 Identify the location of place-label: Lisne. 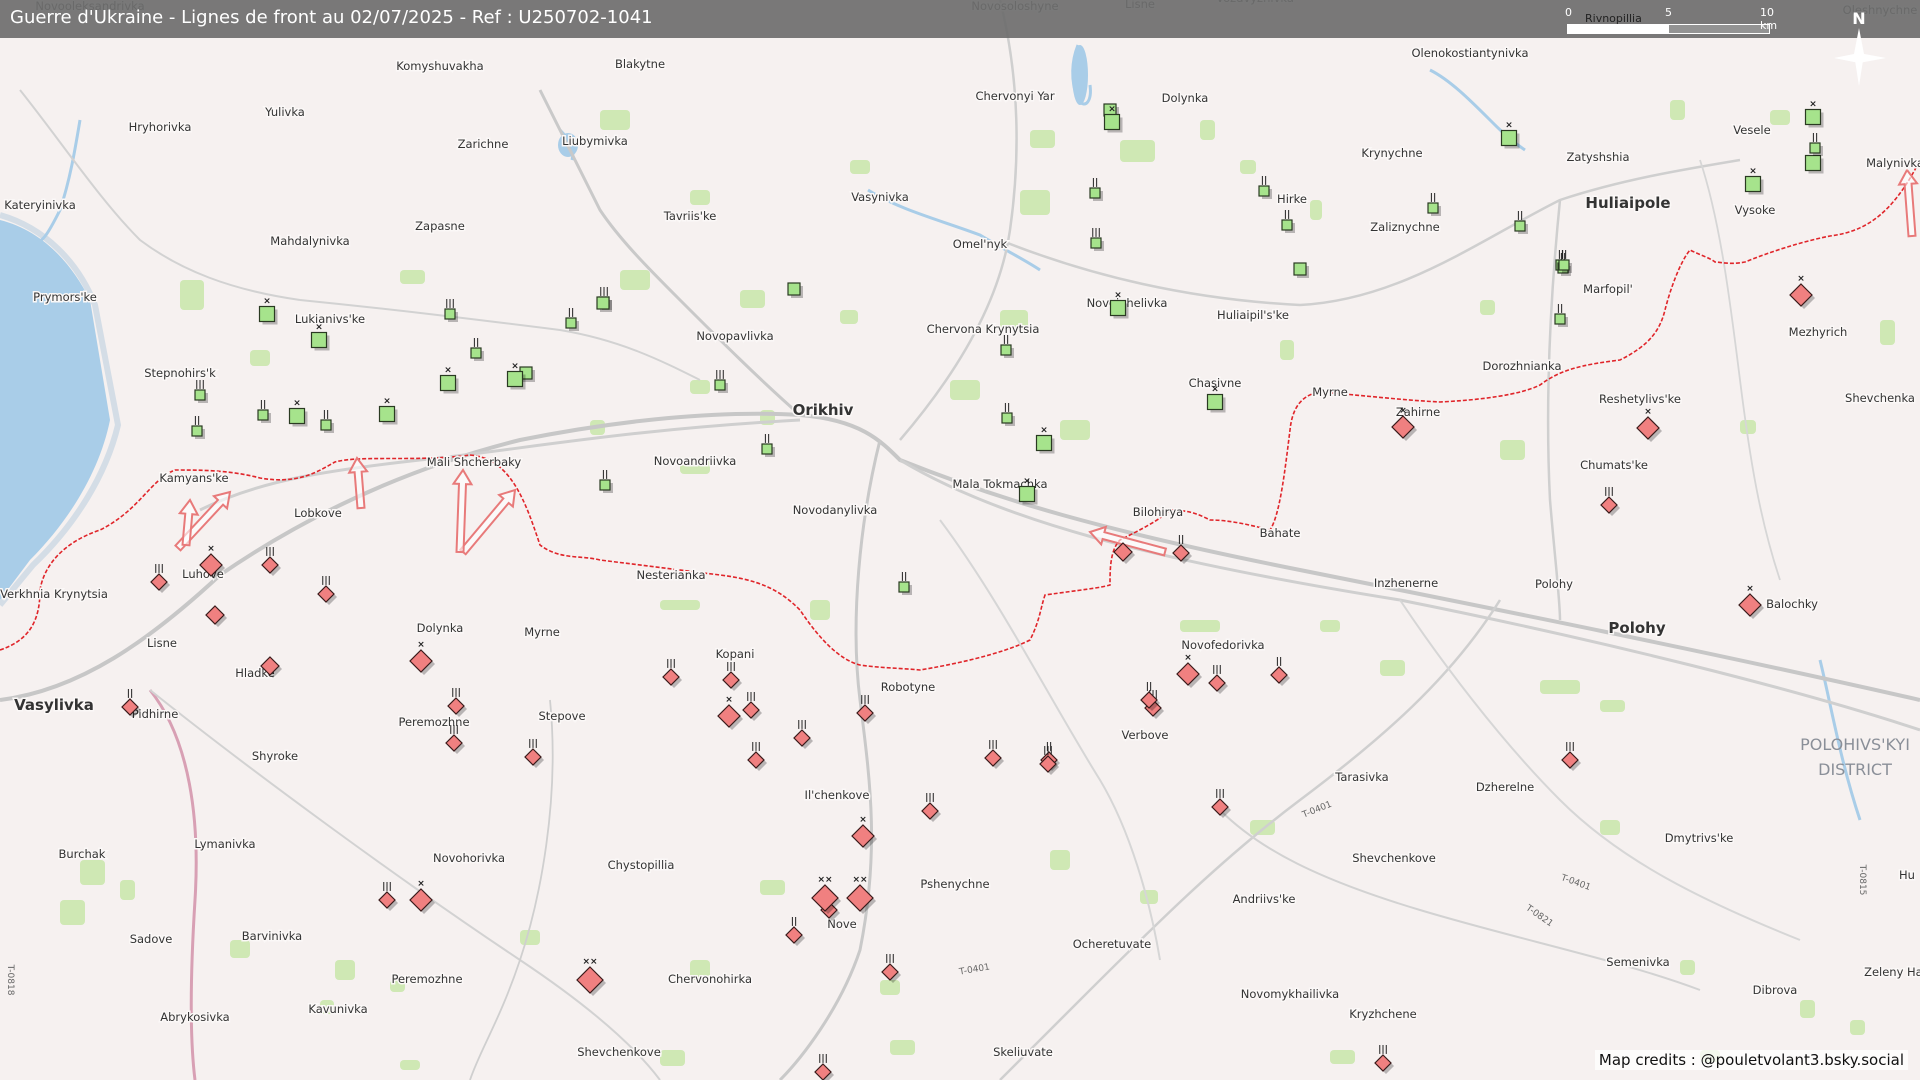
(162, 643).